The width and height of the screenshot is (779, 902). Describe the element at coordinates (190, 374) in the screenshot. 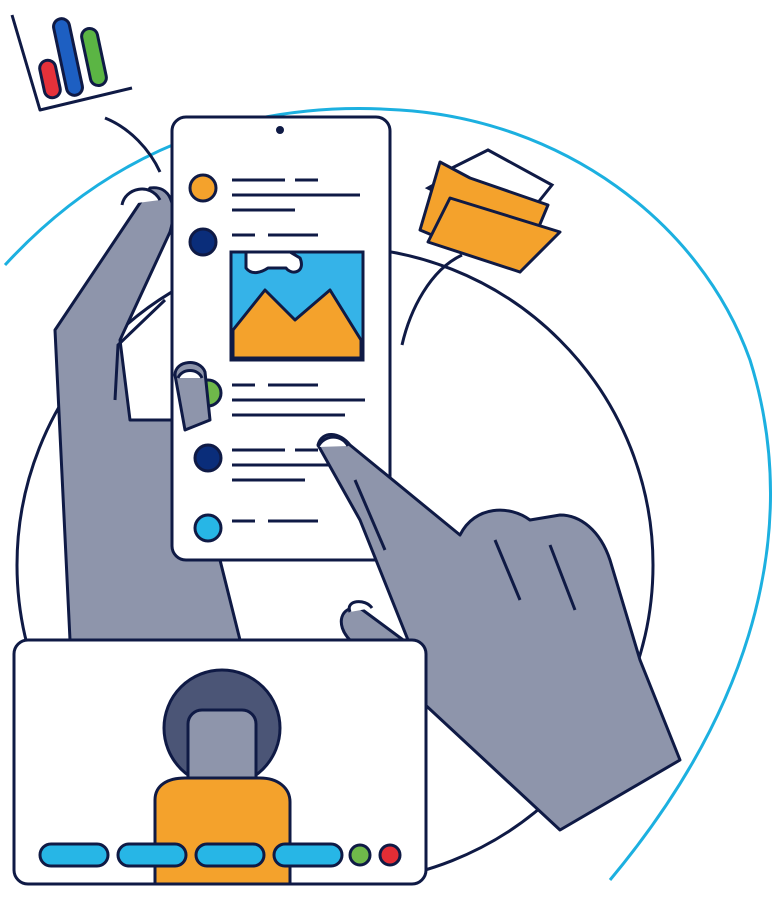

I see `left-thumb-nail` at that location.